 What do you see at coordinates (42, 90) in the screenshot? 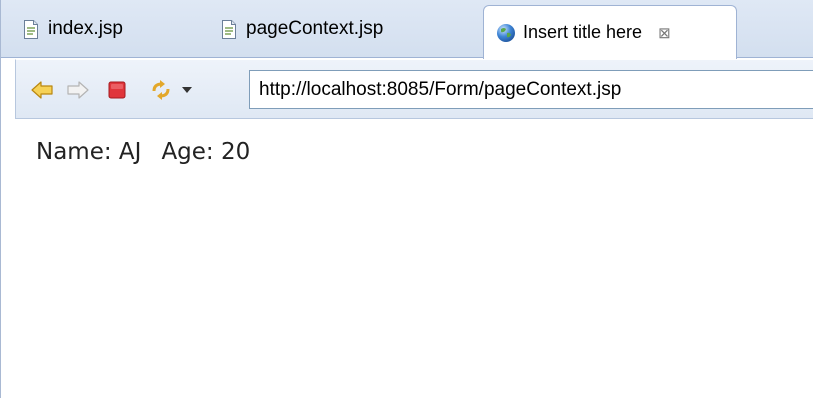
I see `back-arrow-icon` at bounding box center [42, 90].